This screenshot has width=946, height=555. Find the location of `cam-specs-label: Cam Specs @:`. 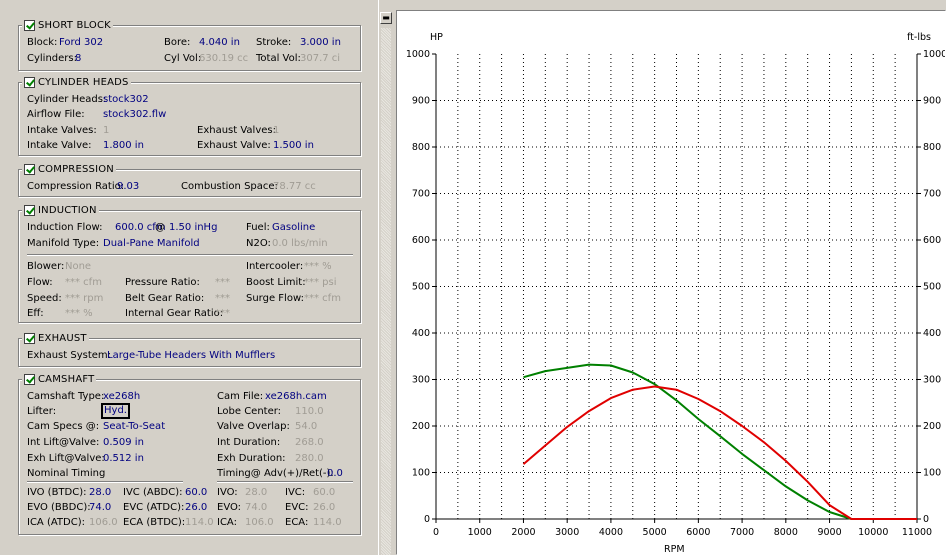

cam-specs-label: Cam Specs @: is located at coordinates (63, 426).